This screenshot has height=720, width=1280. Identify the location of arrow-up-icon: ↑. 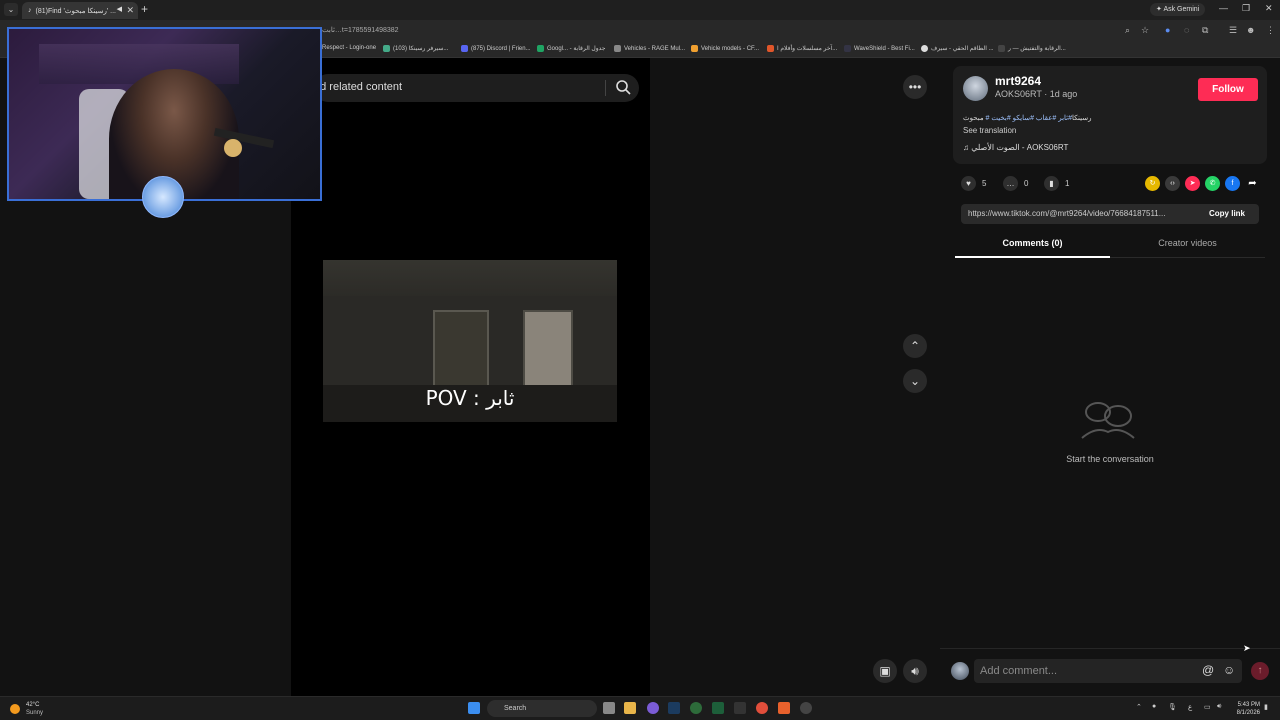
(1260, 670).